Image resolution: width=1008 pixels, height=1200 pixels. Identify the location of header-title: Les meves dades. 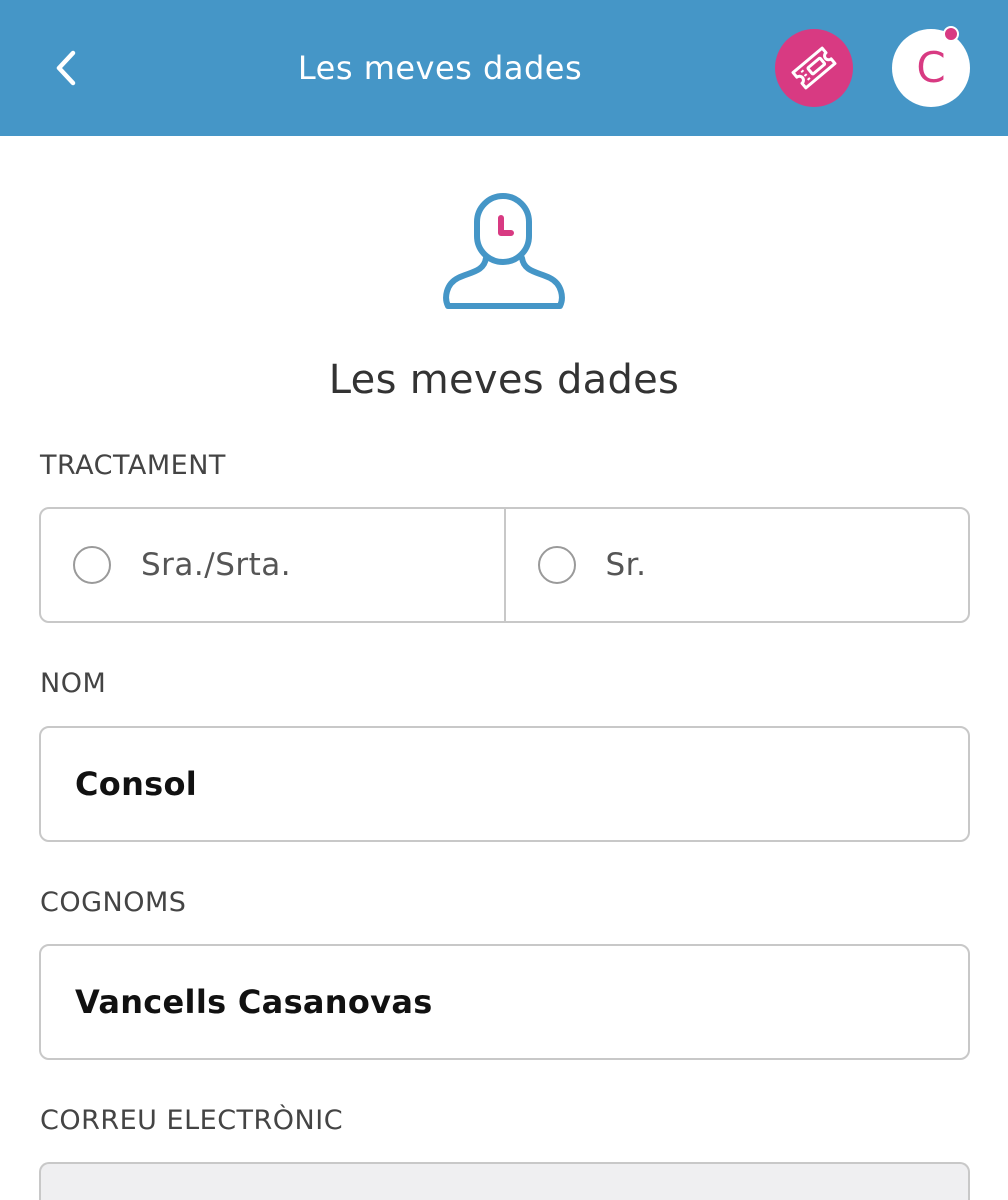
(440, 68).